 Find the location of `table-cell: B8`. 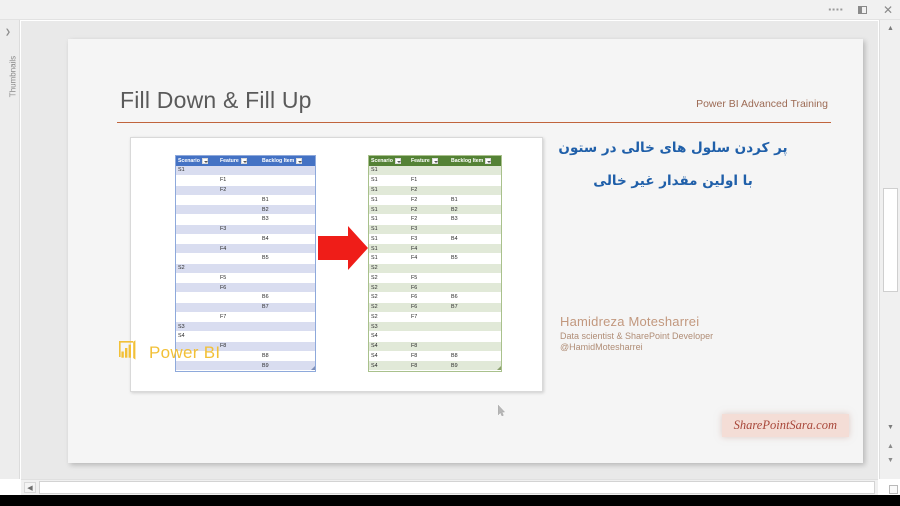

table-cell: B8 is located at coordinates (287, 356).